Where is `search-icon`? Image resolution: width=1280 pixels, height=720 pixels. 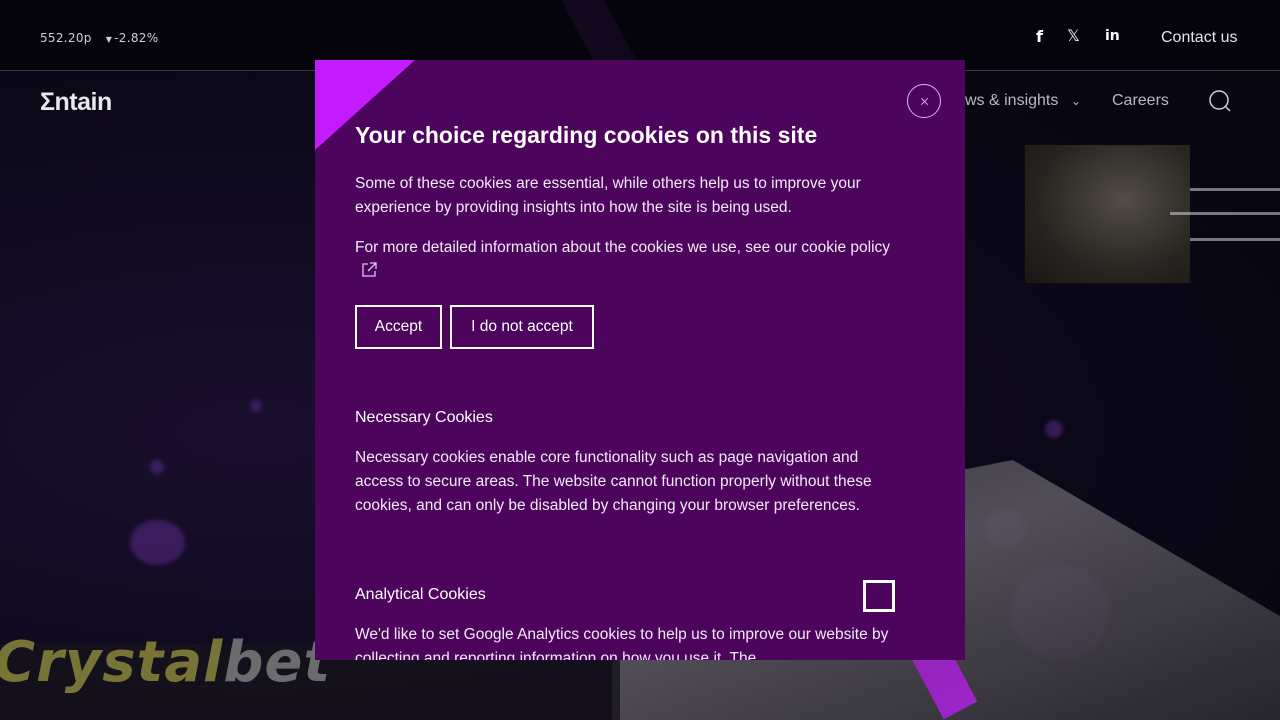
search-icon is located at coordinates (1220, 101).